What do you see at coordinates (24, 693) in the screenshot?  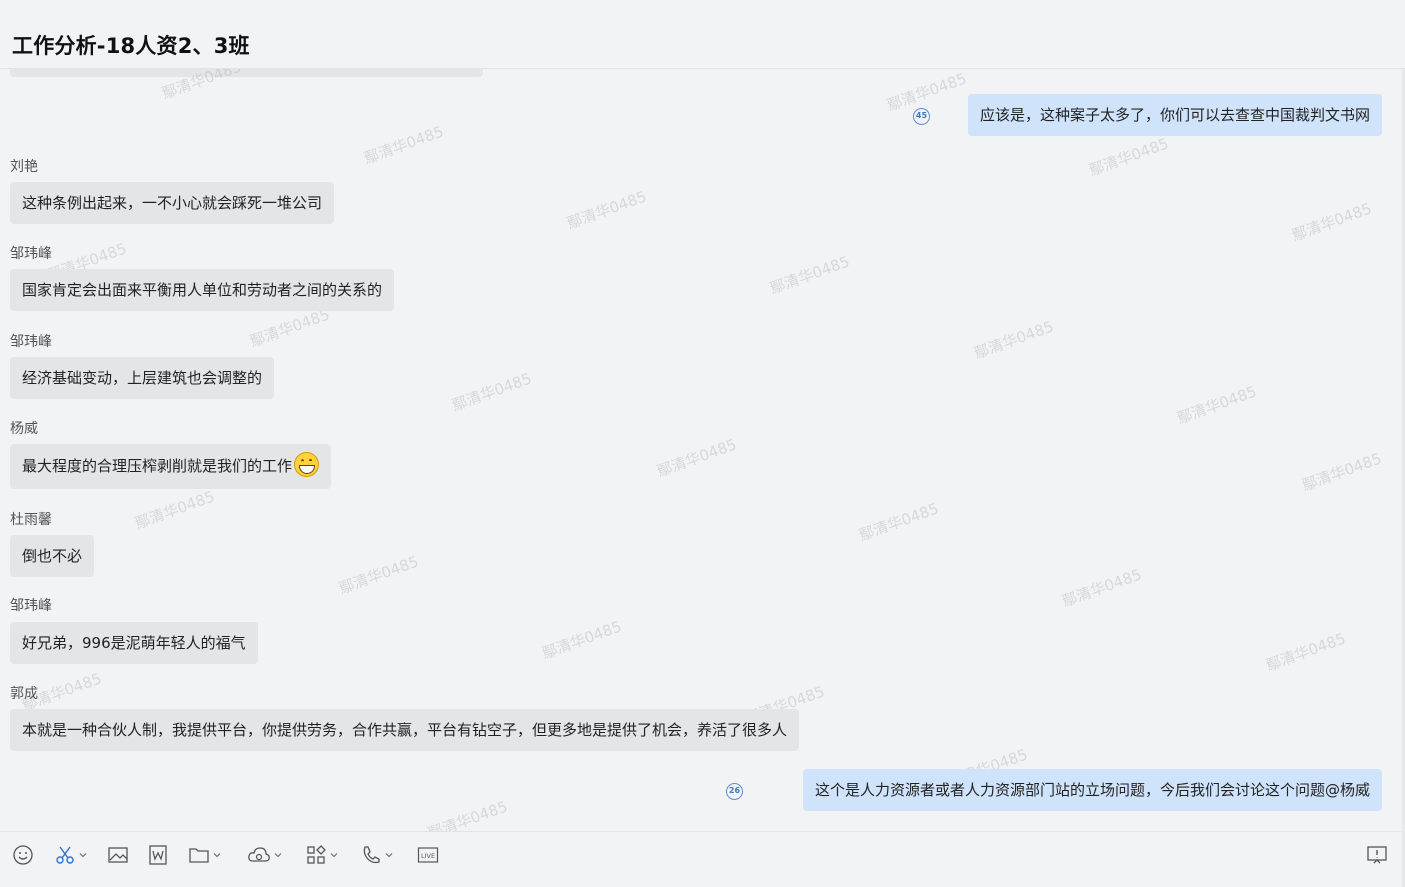 I see `sender-name: 郭成` at bounding box center [24, 693].